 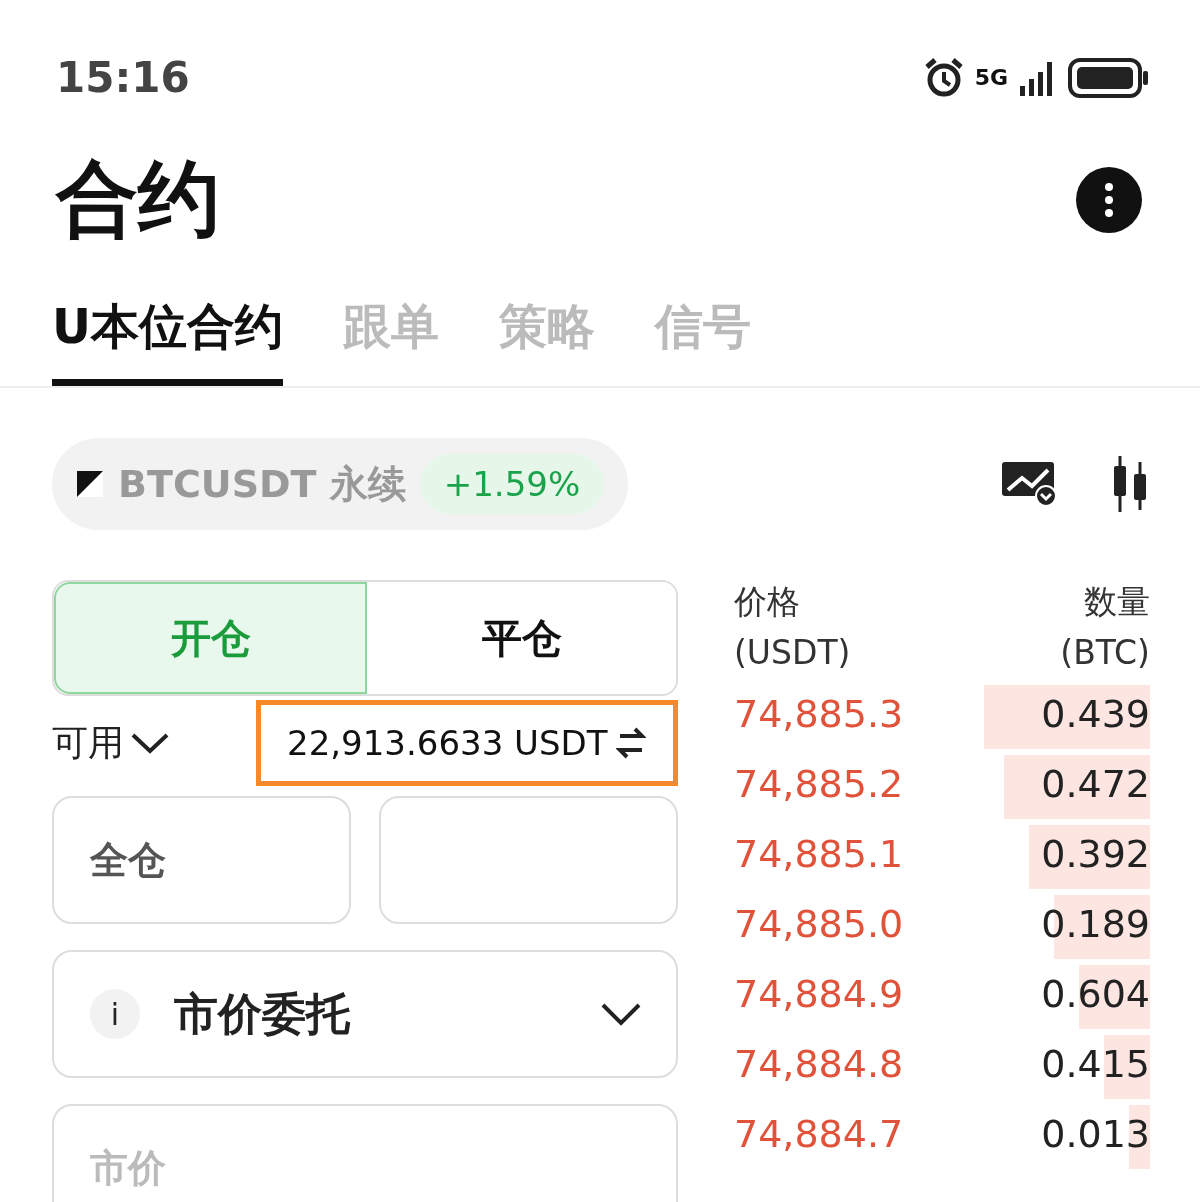 I want to click on column-header: 价格, so click(x=767, y=602).